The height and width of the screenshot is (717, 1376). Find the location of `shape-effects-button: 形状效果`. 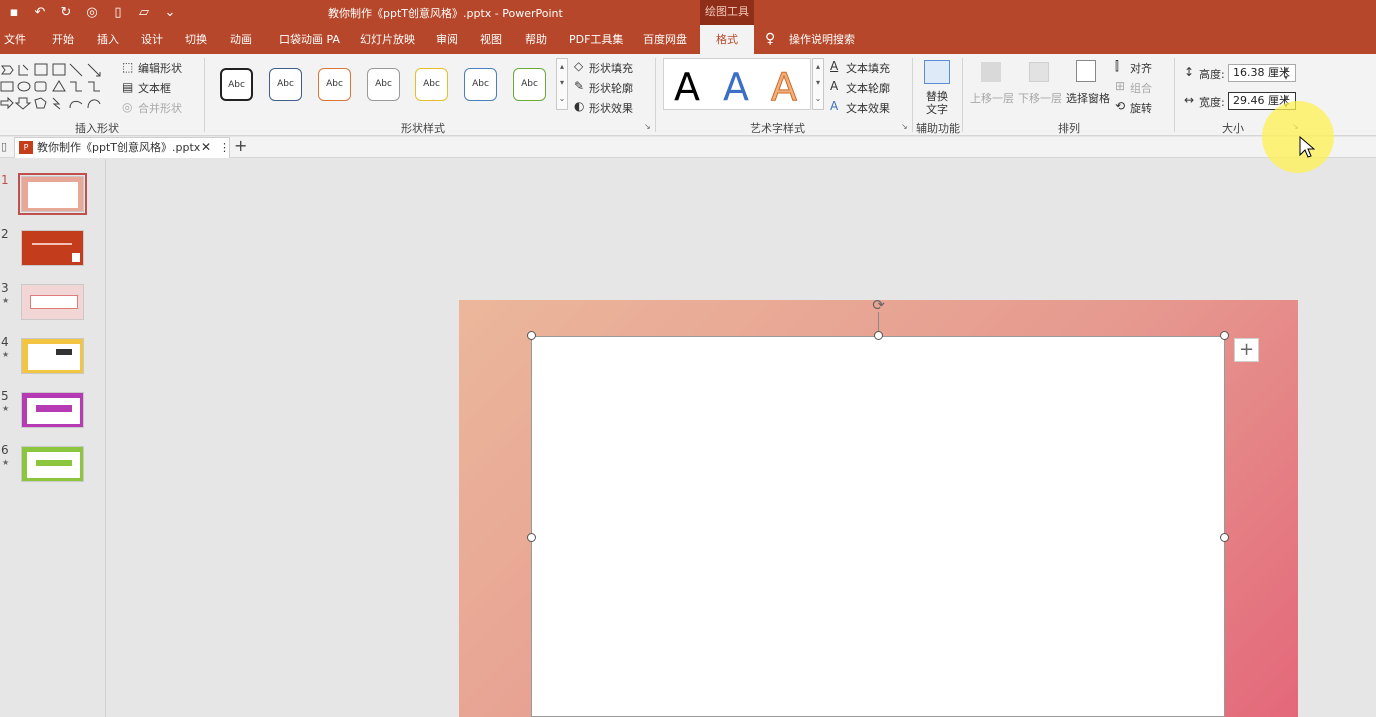

shape-effects-button: 形状效果 is located at coordinates (611, 108).